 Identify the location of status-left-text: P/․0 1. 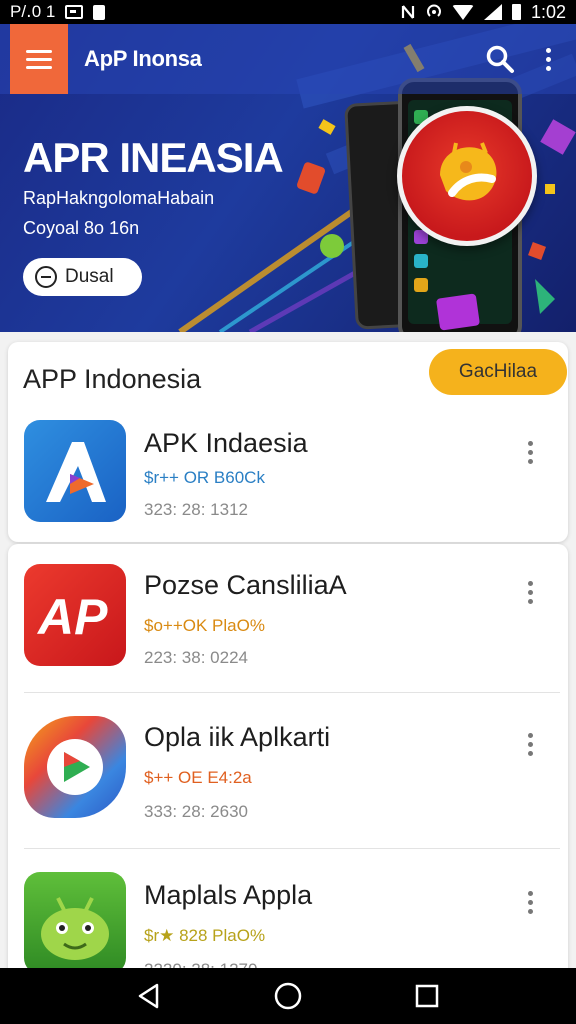
(33, 11).